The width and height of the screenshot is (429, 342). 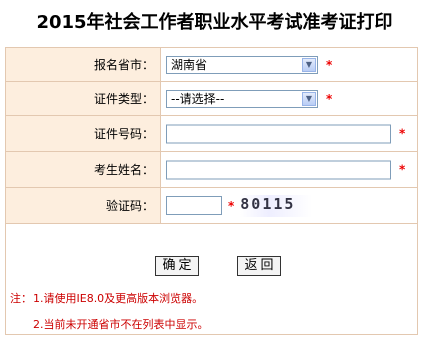 What do you see at coordinates (83, 133) in the screenshot?
I see `id-number-label: 证件号码：` at bounding box center [83, 133].